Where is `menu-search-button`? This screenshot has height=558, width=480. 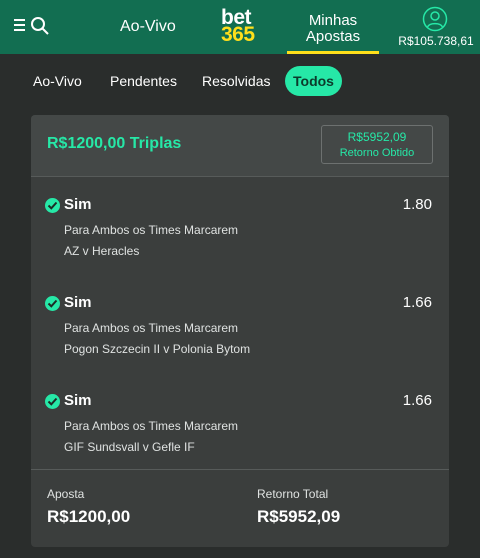 menu-search-button is located at coordinates (32, 28).